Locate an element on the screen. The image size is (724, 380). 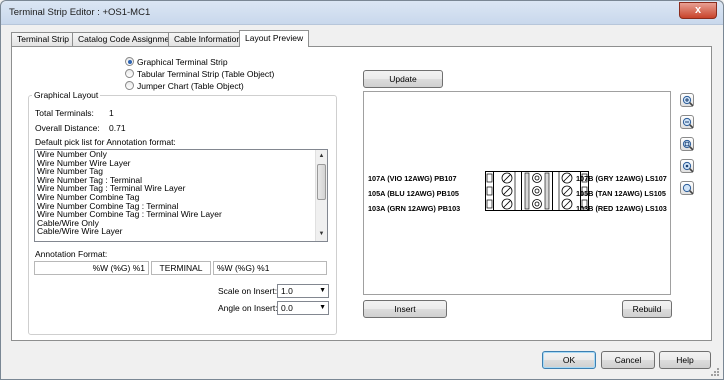
right-wire-label: 103B (RED 12AWG) LS103 is located at coordinates (621, 208).